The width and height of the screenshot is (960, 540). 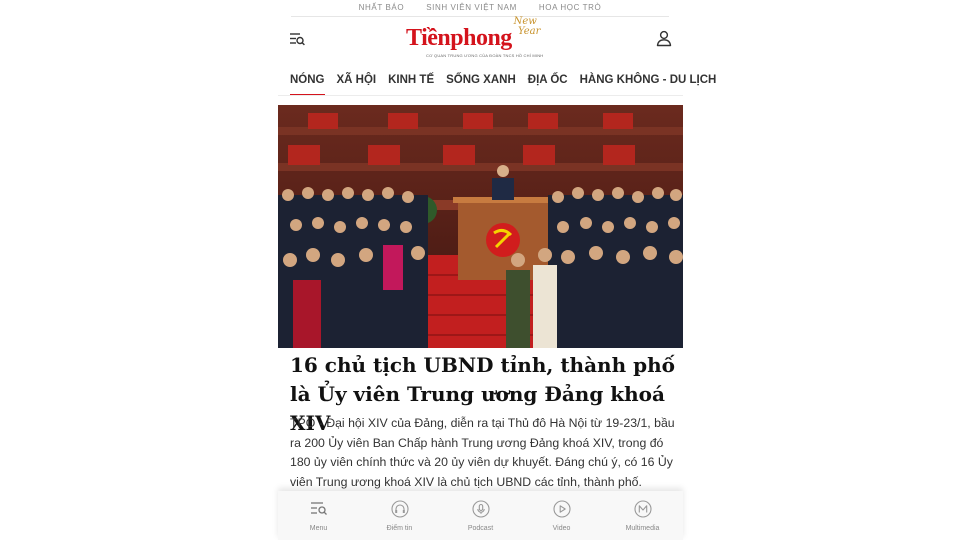 I want to click on partner-link-sinh-vien-viet-nam: SINH VIÊN VIỆT NAM, so click(x=471, y=8).